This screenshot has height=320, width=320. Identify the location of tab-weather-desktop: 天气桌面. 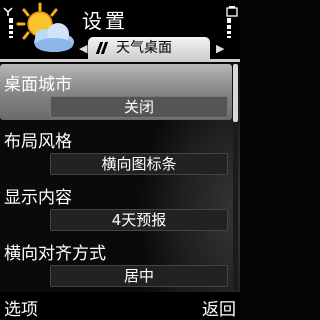
(149, 48).